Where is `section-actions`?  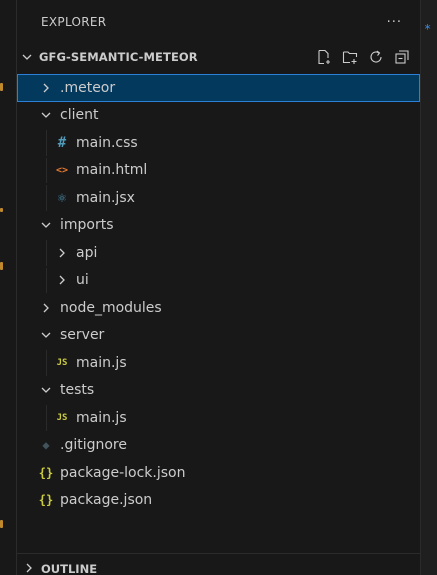 section-actions is located at coordinates (368, 57).